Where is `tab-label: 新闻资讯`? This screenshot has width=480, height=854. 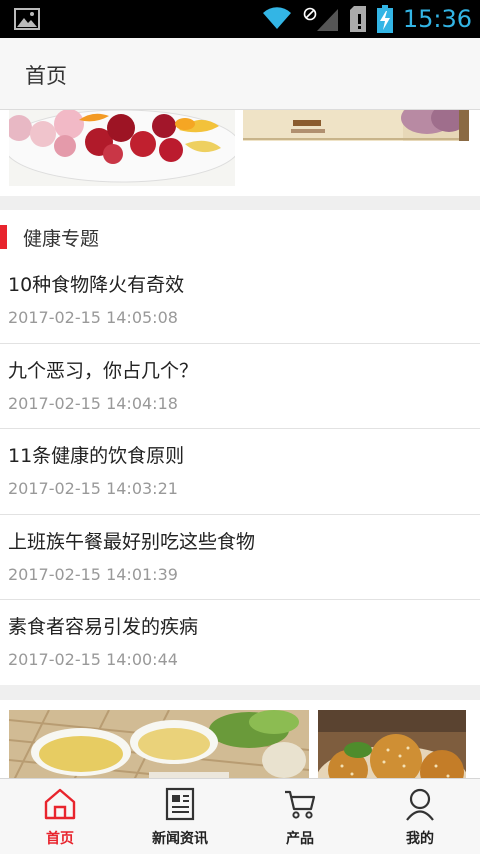
tab-label: 新闻资讯 is located at coordinates (180, 839).